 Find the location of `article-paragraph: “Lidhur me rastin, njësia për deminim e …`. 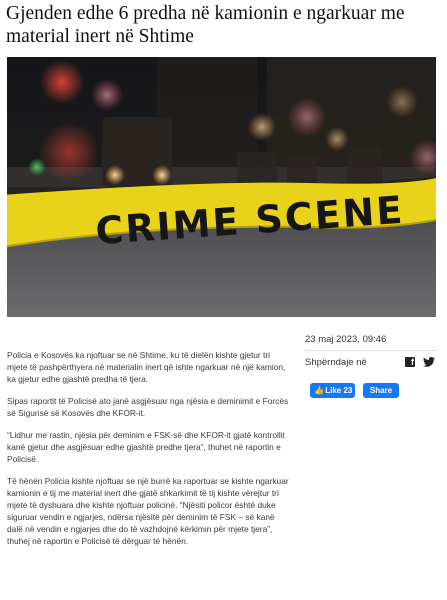

article-paragraph: “Lidhur me rastin, njësia për deminim e … is located at coordinates (146, 447).